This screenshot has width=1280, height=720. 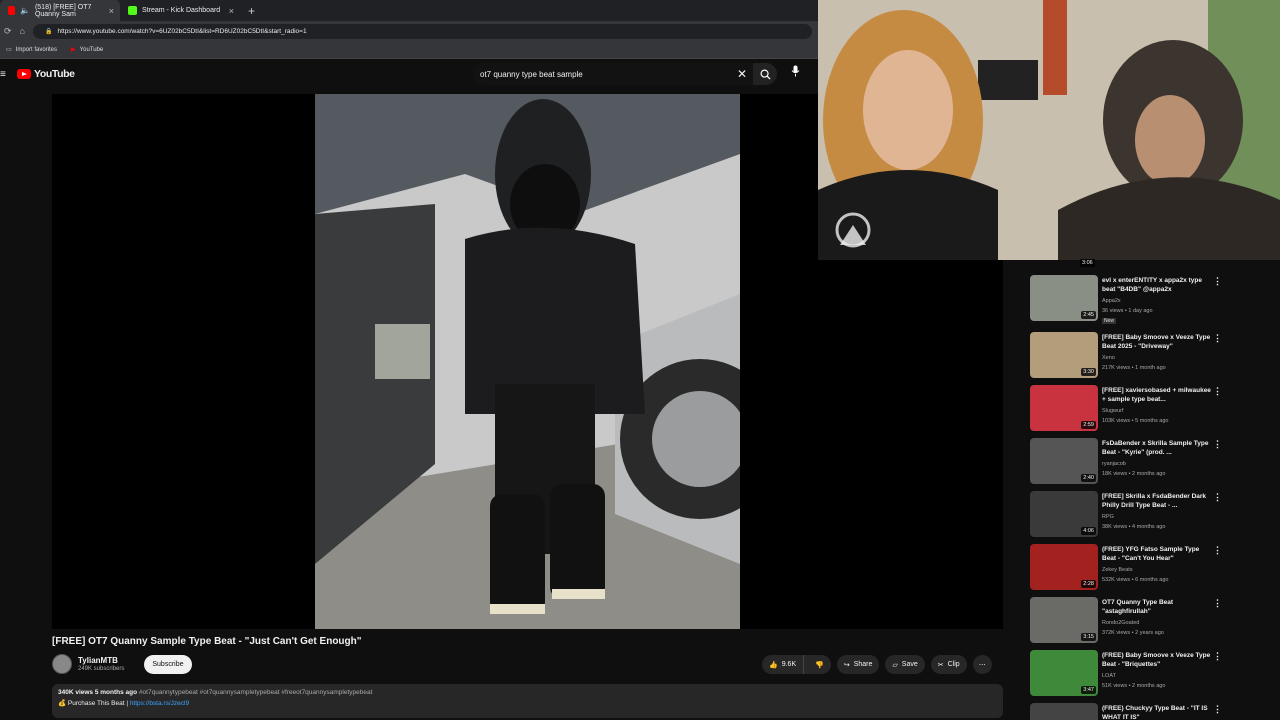 What do you see at coordinates (783, 664) in the screenshot?
I see `like-button: 👍 9.6K` at bounding box center [783, 664].